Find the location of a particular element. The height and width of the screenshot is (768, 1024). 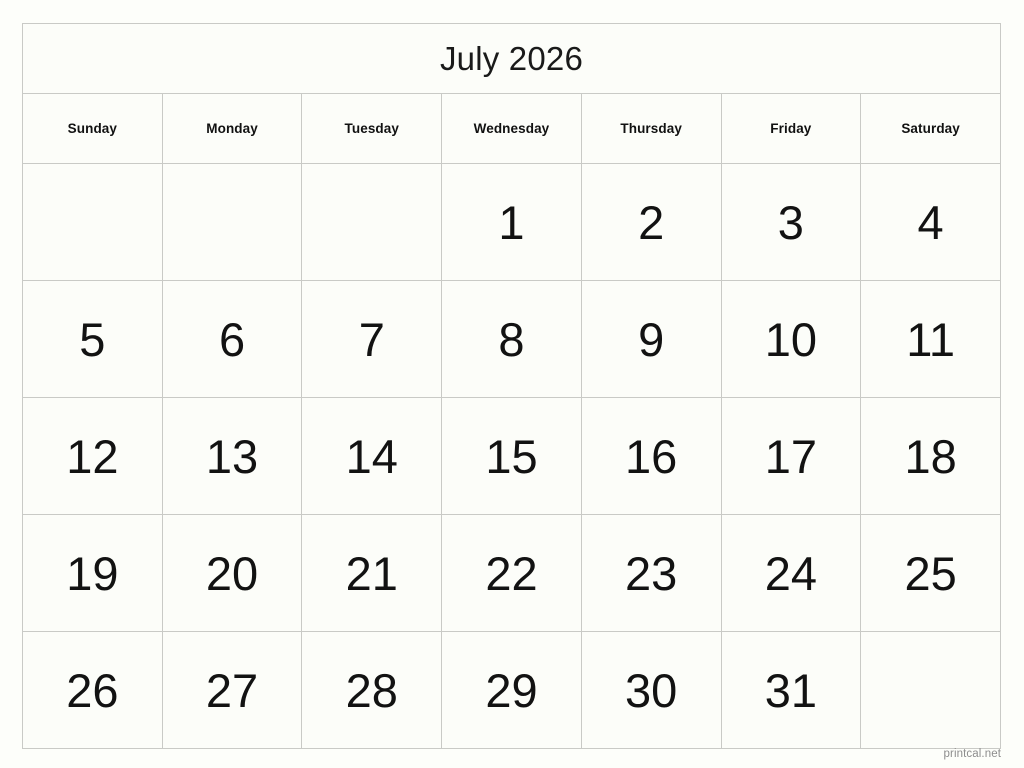

weekday-header-thursday: Thursday is located at coordinates (651, 128).